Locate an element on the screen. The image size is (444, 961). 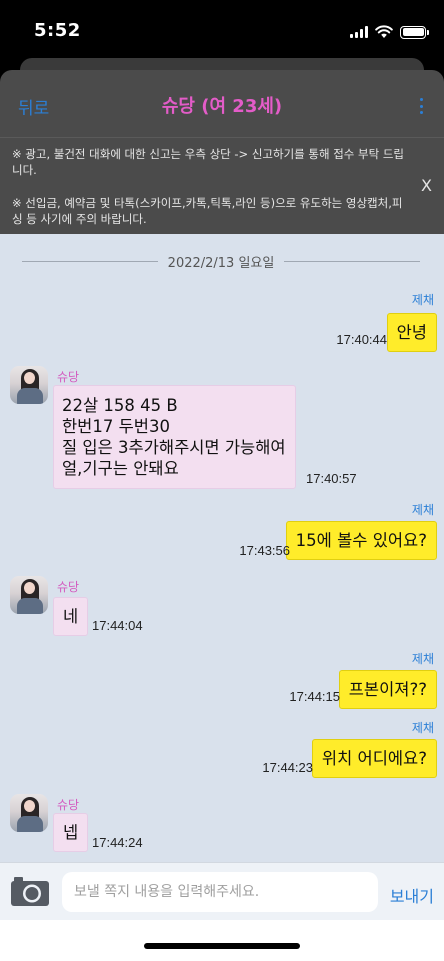
status-bar: 5:52 is located at coordinates (222, 31).